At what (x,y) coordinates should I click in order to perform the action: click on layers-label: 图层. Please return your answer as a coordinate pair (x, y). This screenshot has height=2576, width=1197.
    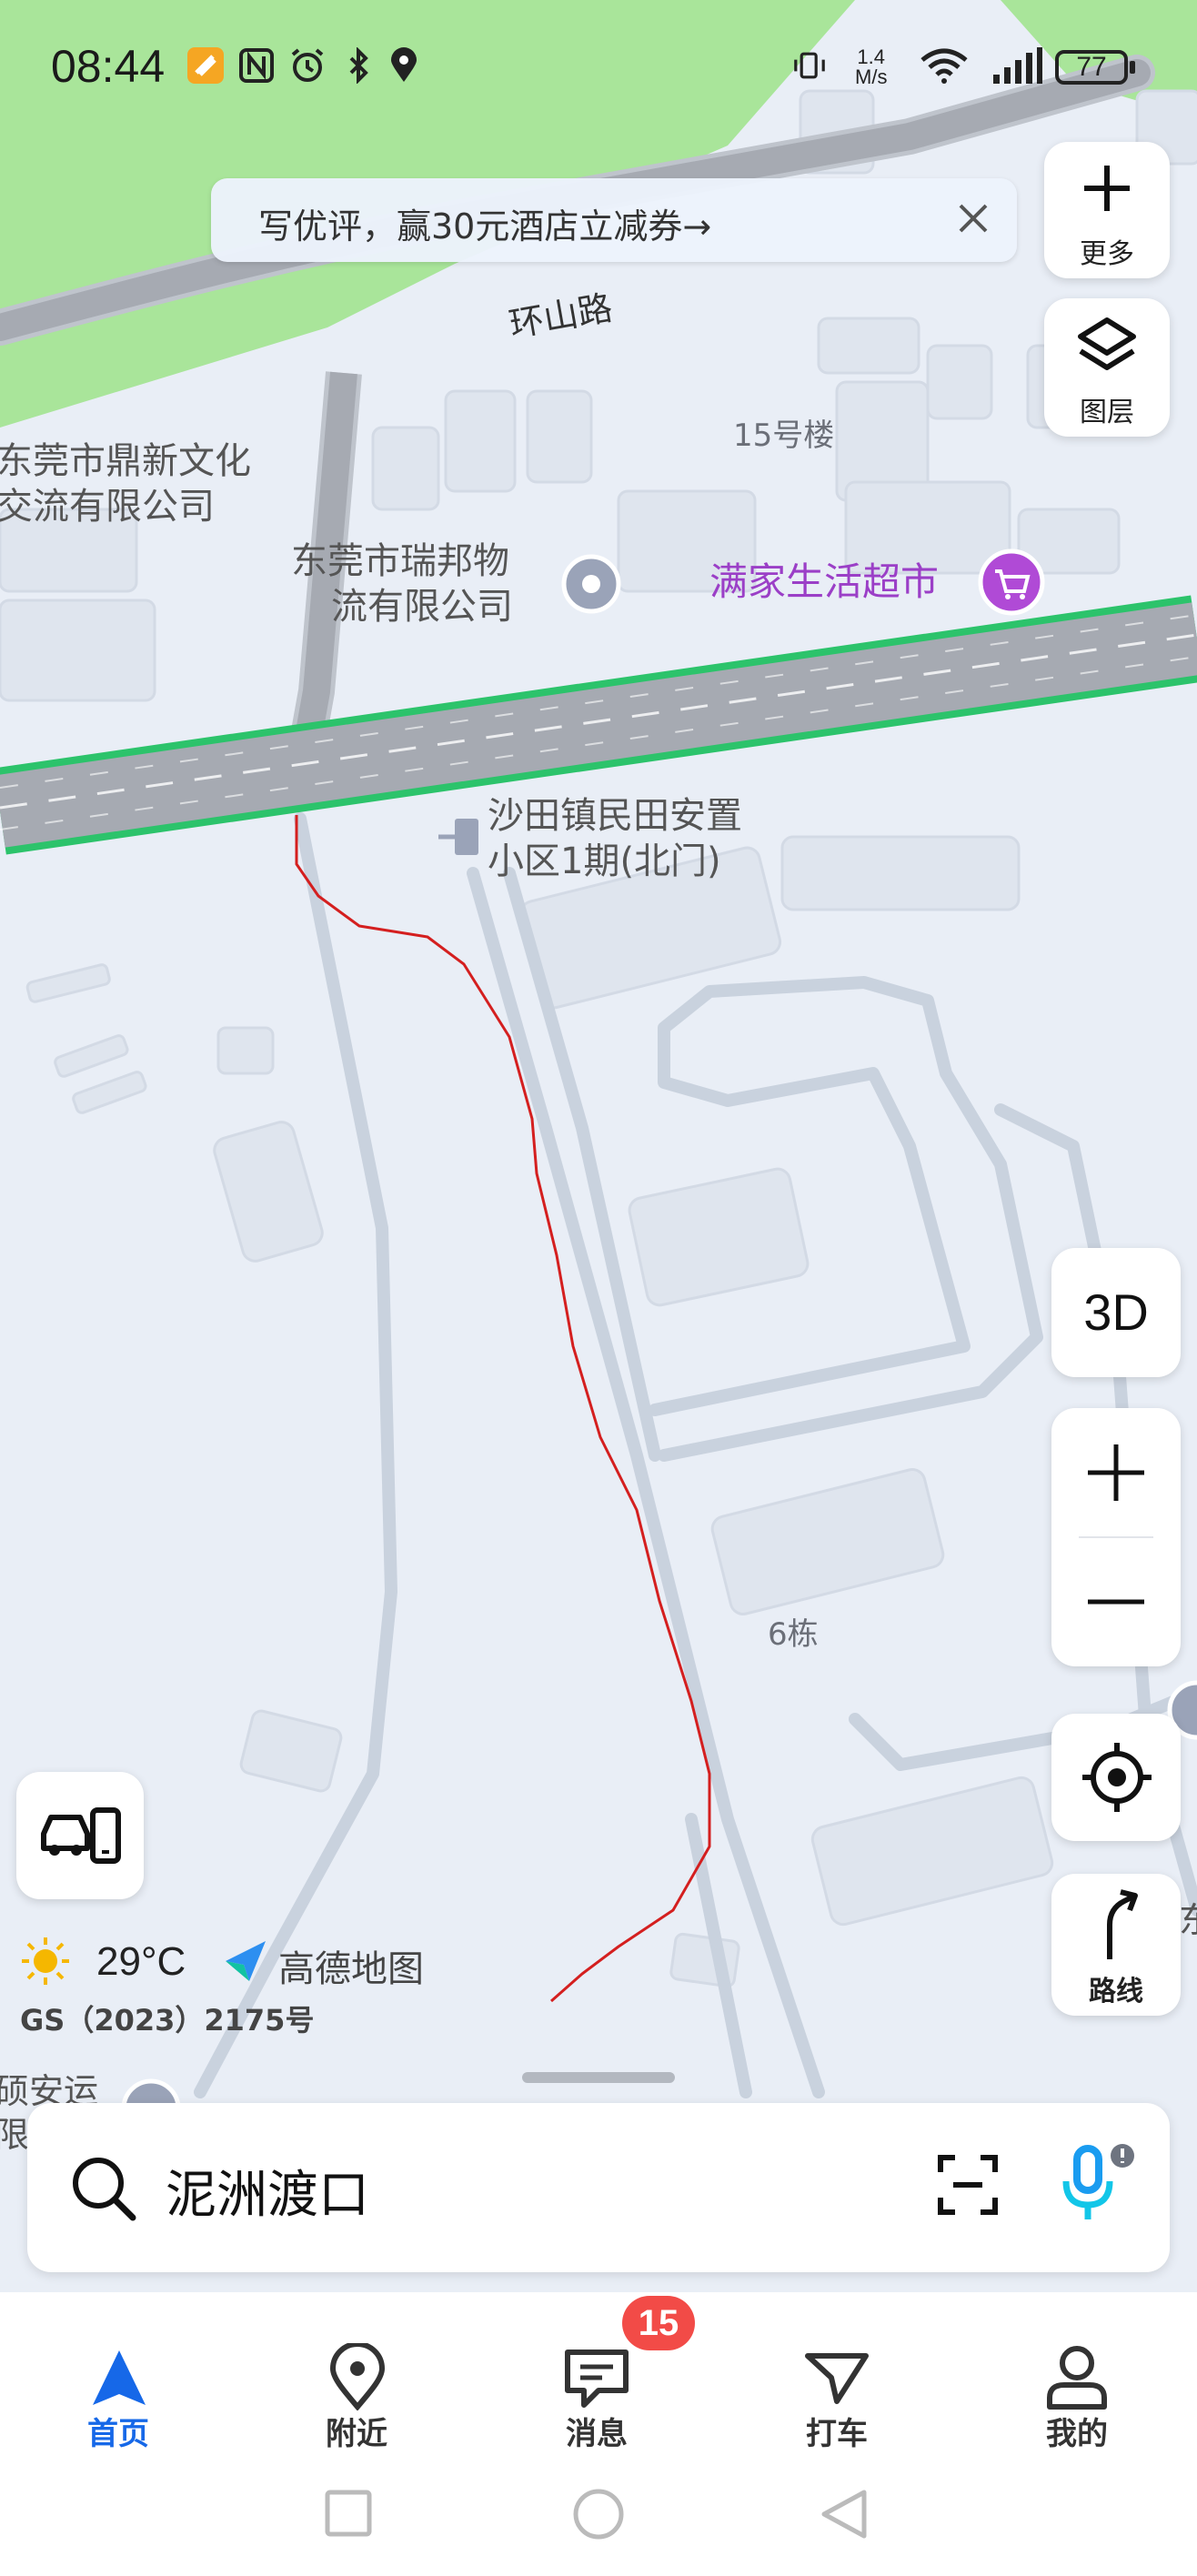
    Looking at the image, I should click on (1107, 412).